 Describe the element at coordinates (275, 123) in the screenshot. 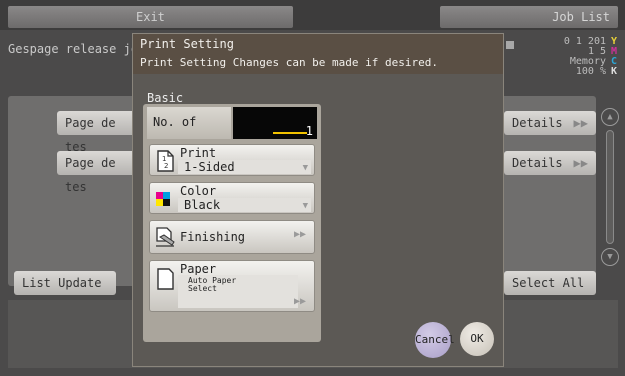

I see `number-of-sets-input: 1` at that location.